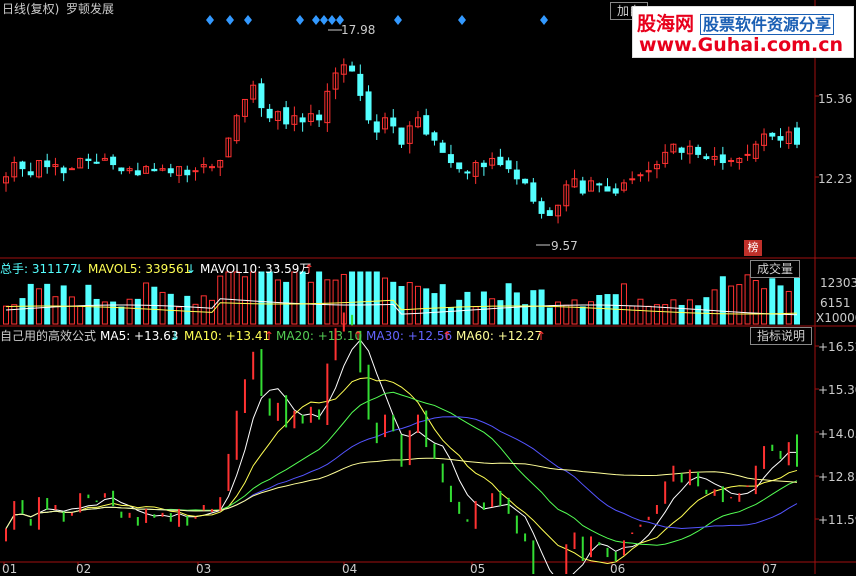 The width and height of the screenshot is (856, 576). Describe the element at coordinates (48, 336) in the screenshot. I see `indicator-name: 自己用的高效公式` at that location.